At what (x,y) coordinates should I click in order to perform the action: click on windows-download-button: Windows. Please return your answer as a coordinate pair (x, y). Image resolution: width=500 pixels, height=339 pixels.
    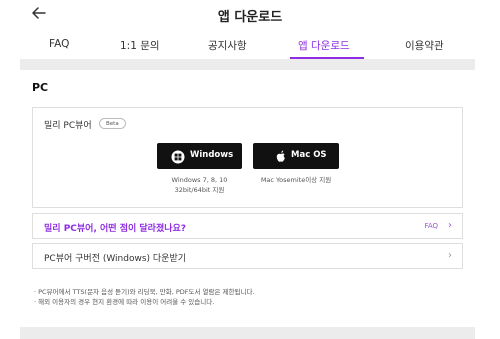
    Looking at the image, I should click on (199, 156).